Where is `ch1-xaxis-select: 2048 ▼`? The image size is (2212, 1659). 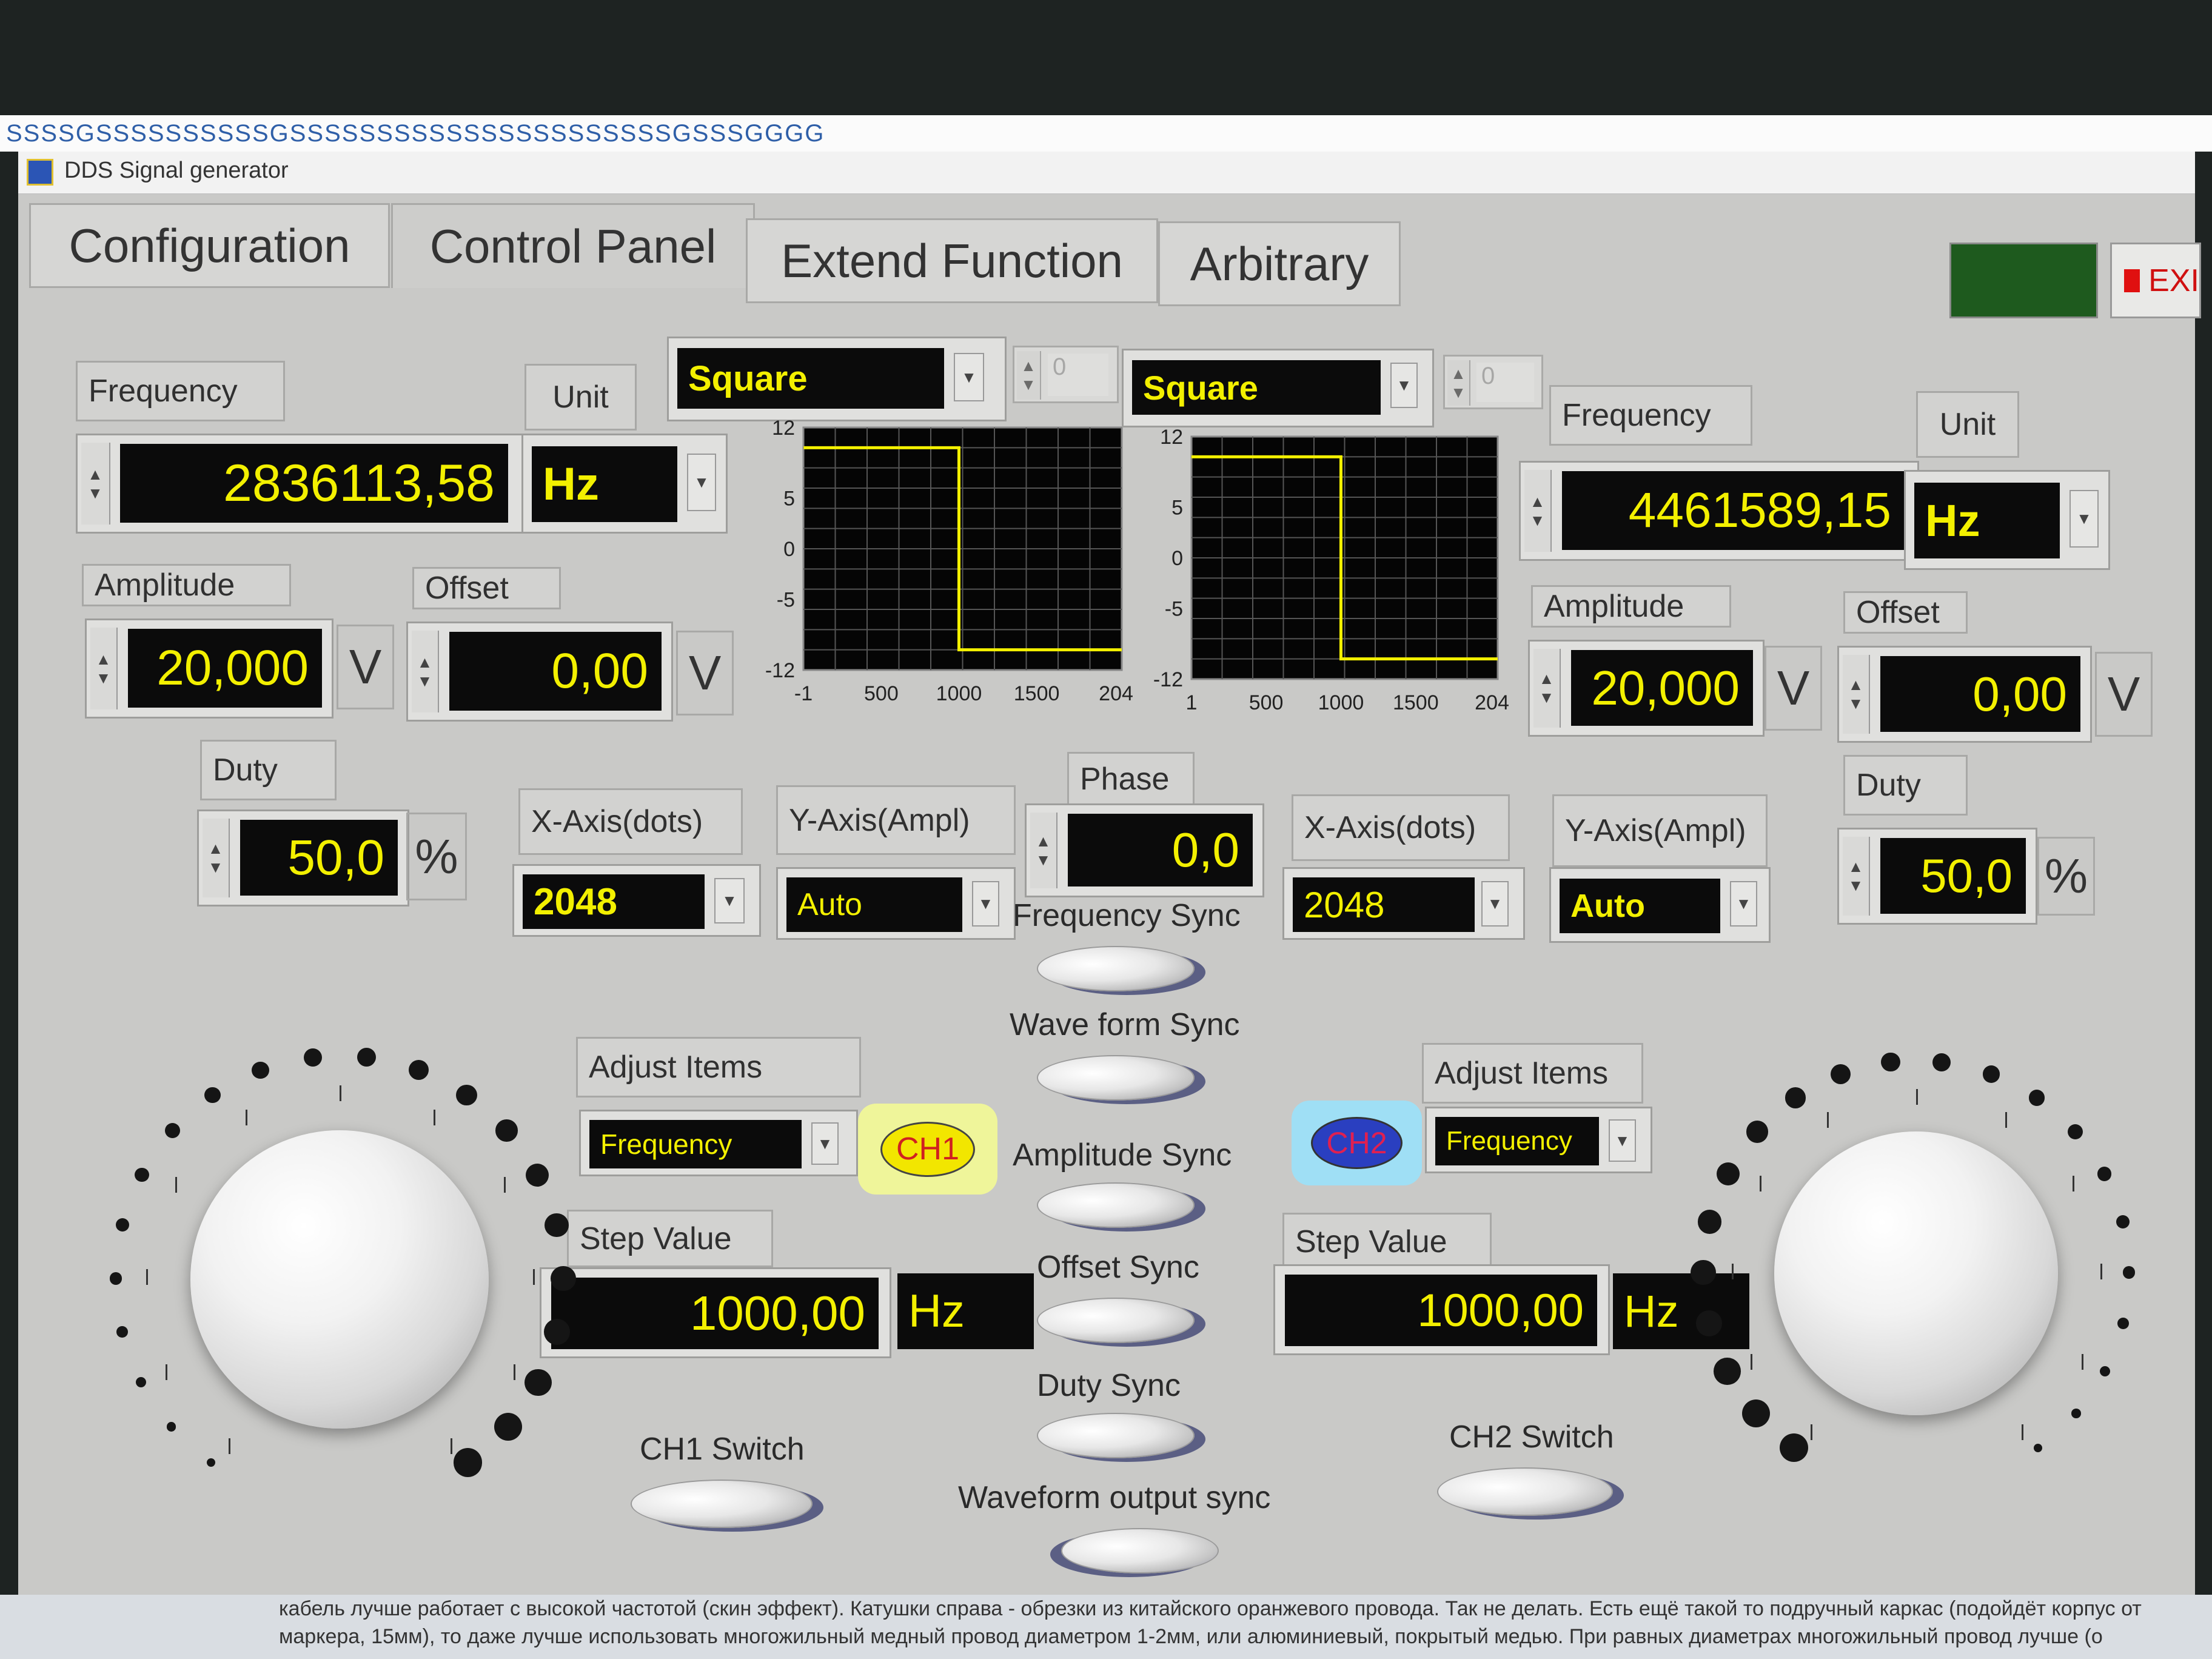 ch1-xaxis-select: 2048 ▼ is located at coordinates (637, 901).